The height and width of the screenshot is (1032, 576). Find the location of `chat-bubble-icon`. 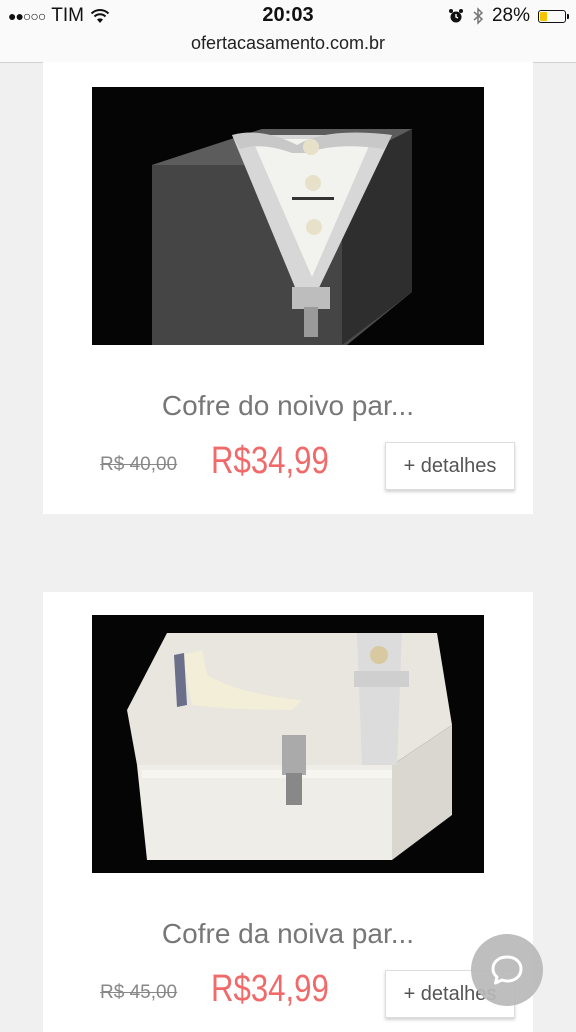

chat-bubble-icon is located at coordinates (507, 970).